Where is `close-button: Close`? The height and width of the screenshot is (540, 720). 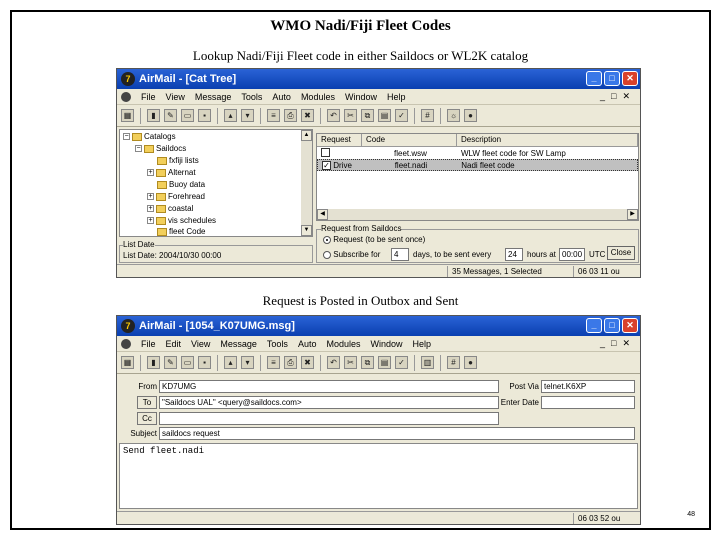
close-button: Close is located at coordinates (621, 253).